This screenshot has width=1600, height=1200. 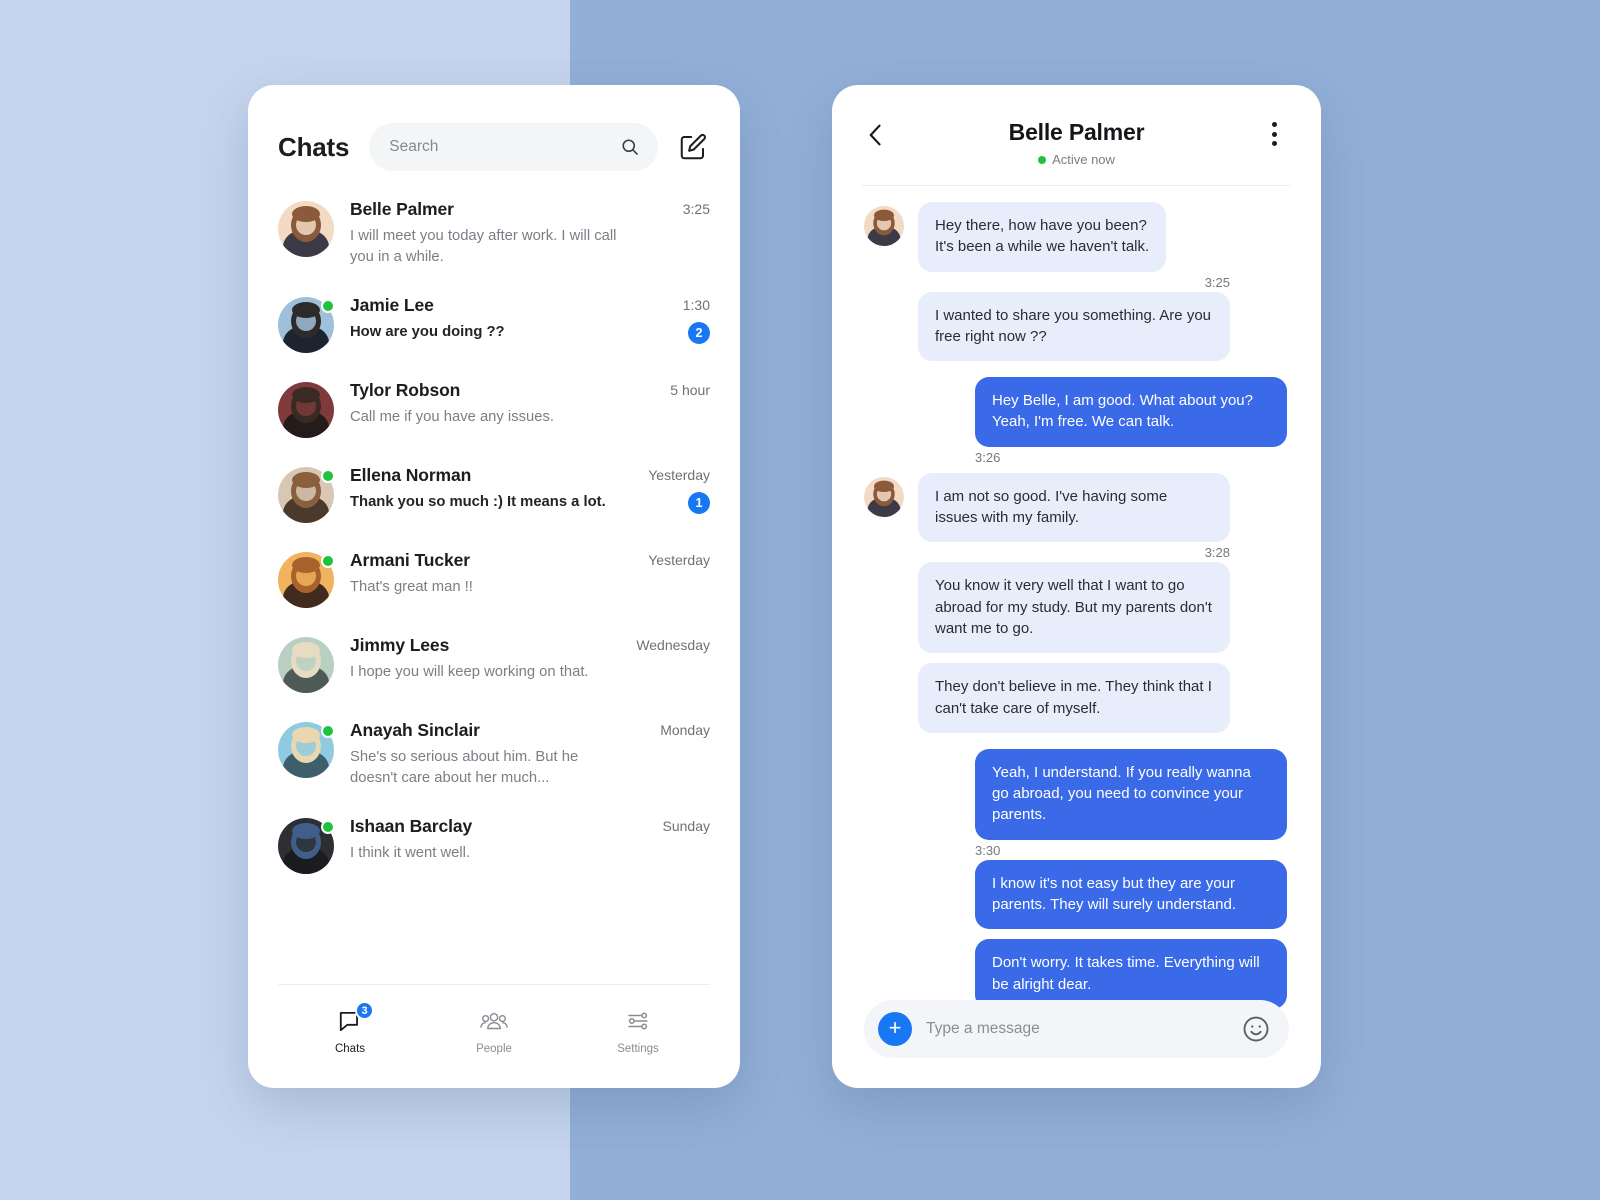 What do you see at coordinates (1083, 159) in the screenshot?
I see `status-label: Active now` at bounding box center [1083, 159].